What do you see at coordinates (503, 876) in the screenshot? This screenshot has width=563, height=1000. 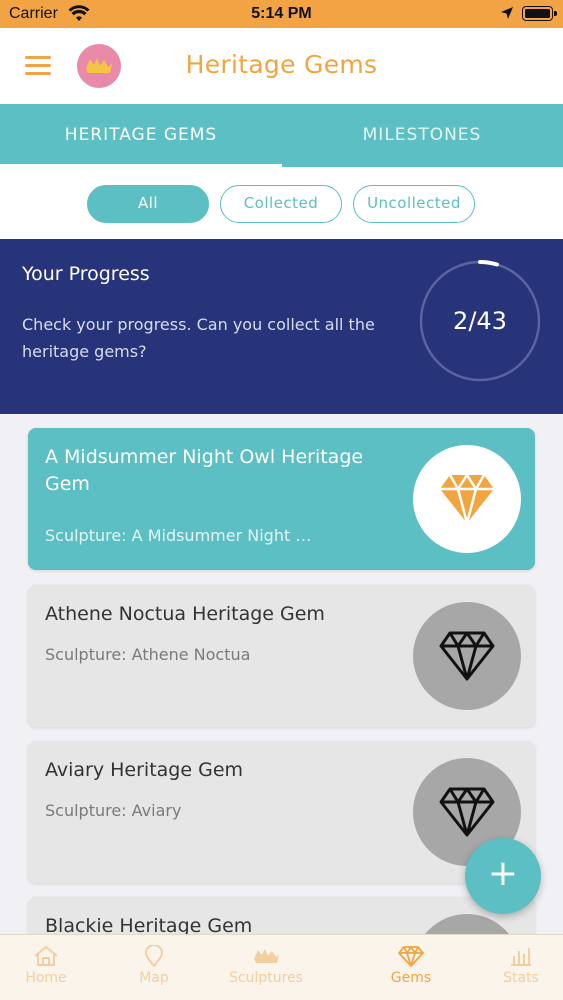 I see `add-button: +` at bounding box center [503, 876].